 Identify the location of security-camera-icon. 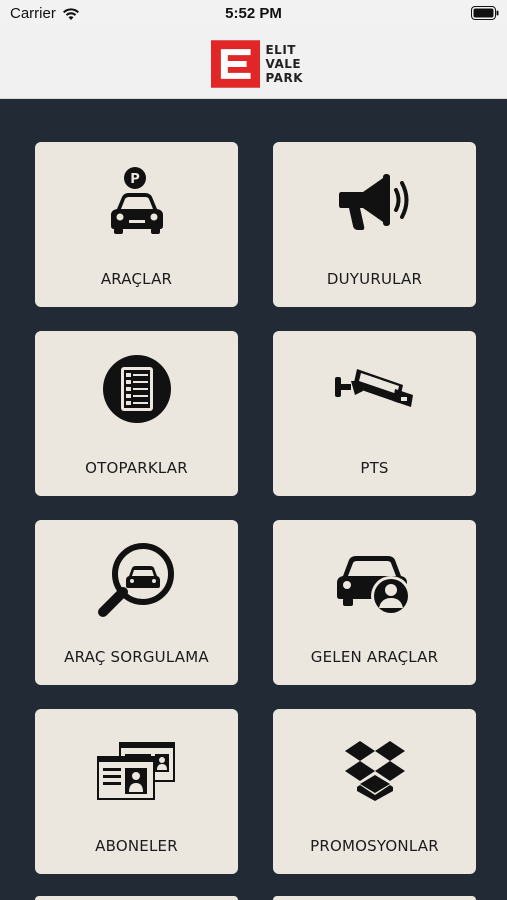
(373, 388).